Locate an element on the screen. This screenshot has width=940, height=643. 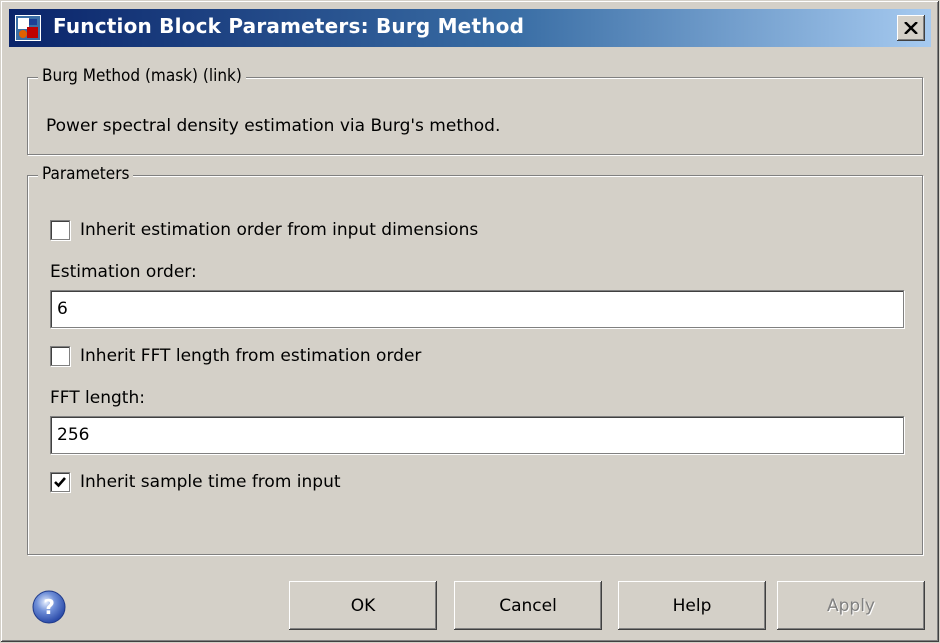
inherit-order-checkbox is located at coordinates (60, 230).